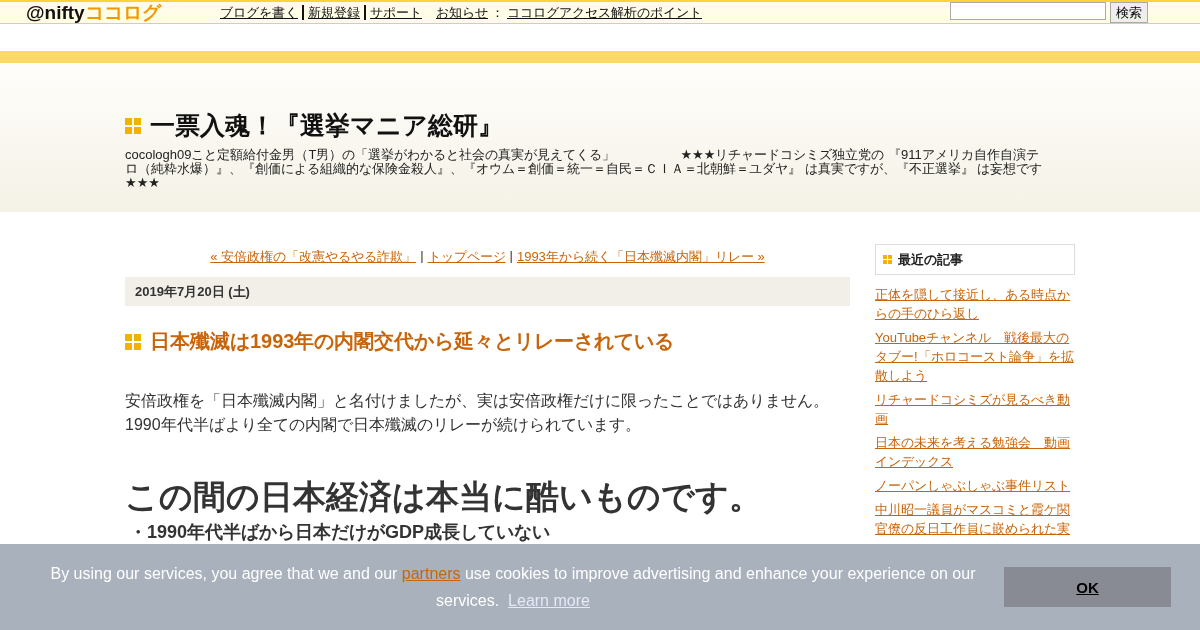  Describe the element at coordinates (1087, 587) in the screenshot. I see `ok-button: OK` at that location.